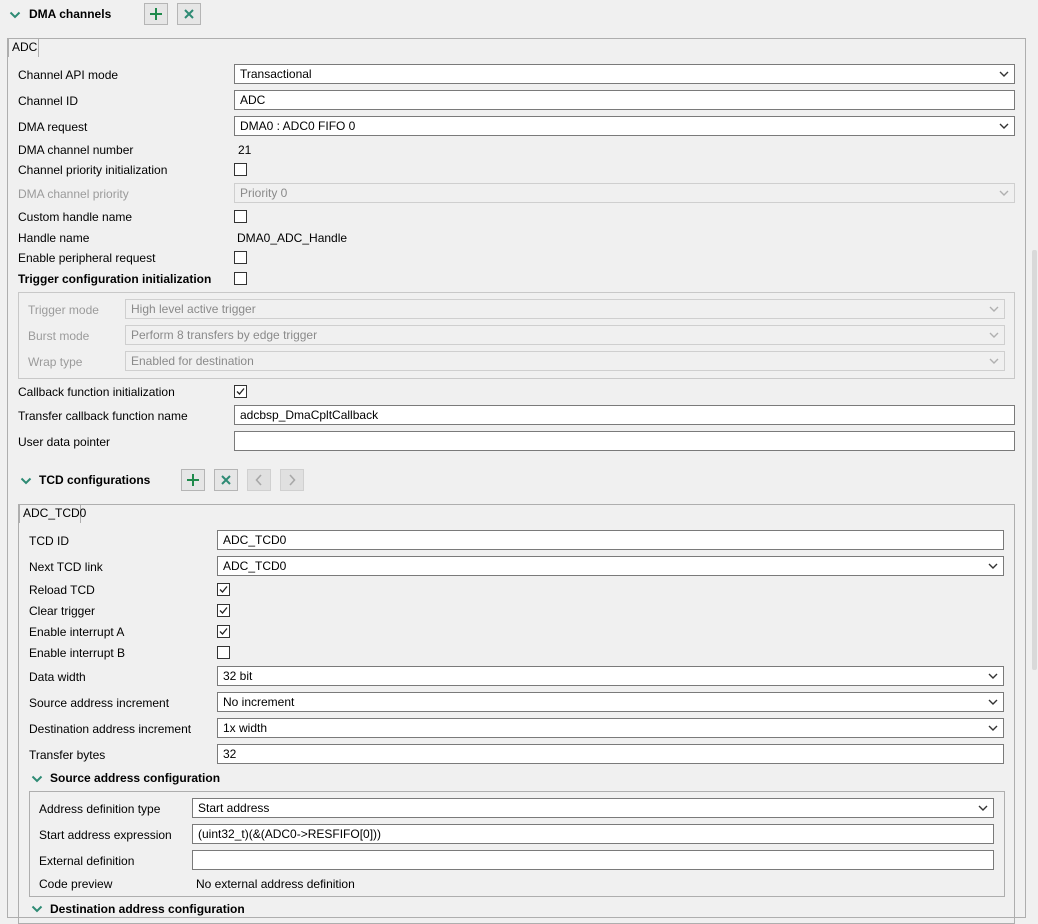  Describe the element at coordinates (100, 809) in the screenshot. I see `addr-def-type-label: Address definition type` at that location.